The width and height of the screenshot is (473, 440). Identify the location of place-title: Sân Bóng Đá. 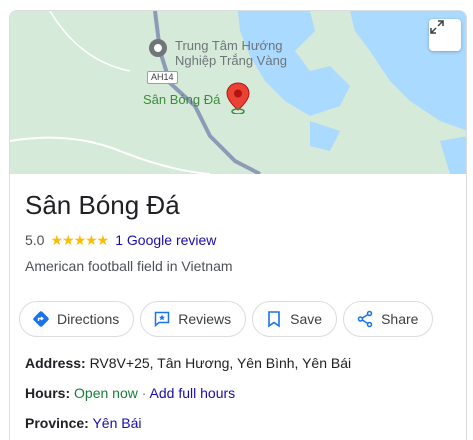
(102, 205).